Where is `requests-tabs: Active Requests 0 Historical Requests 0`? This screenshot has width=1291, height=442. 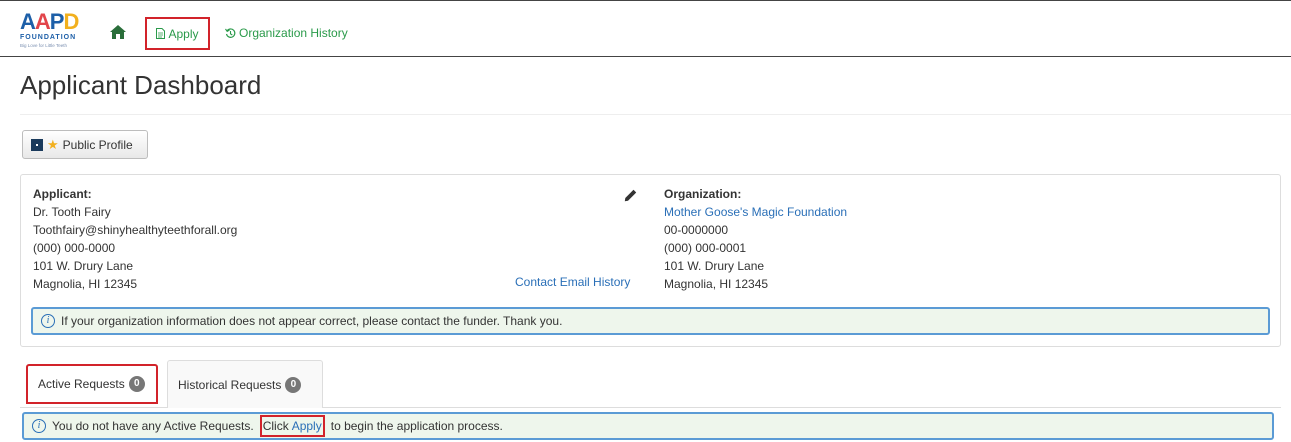
requests-tabs: Active Requests 0 Historical Requests 0 is located at coordinates (650, 384).